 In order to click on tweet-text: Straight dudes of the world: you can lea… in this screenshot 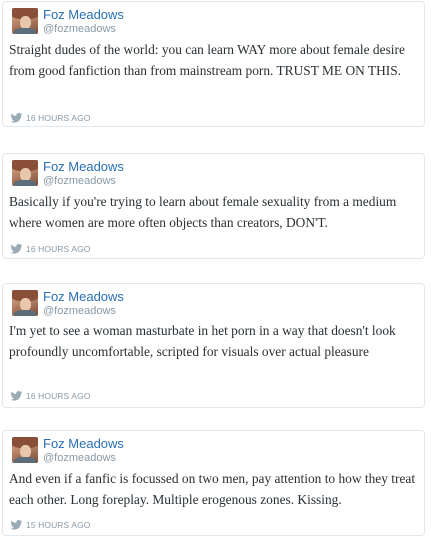, I will do `click(207, 60)`.